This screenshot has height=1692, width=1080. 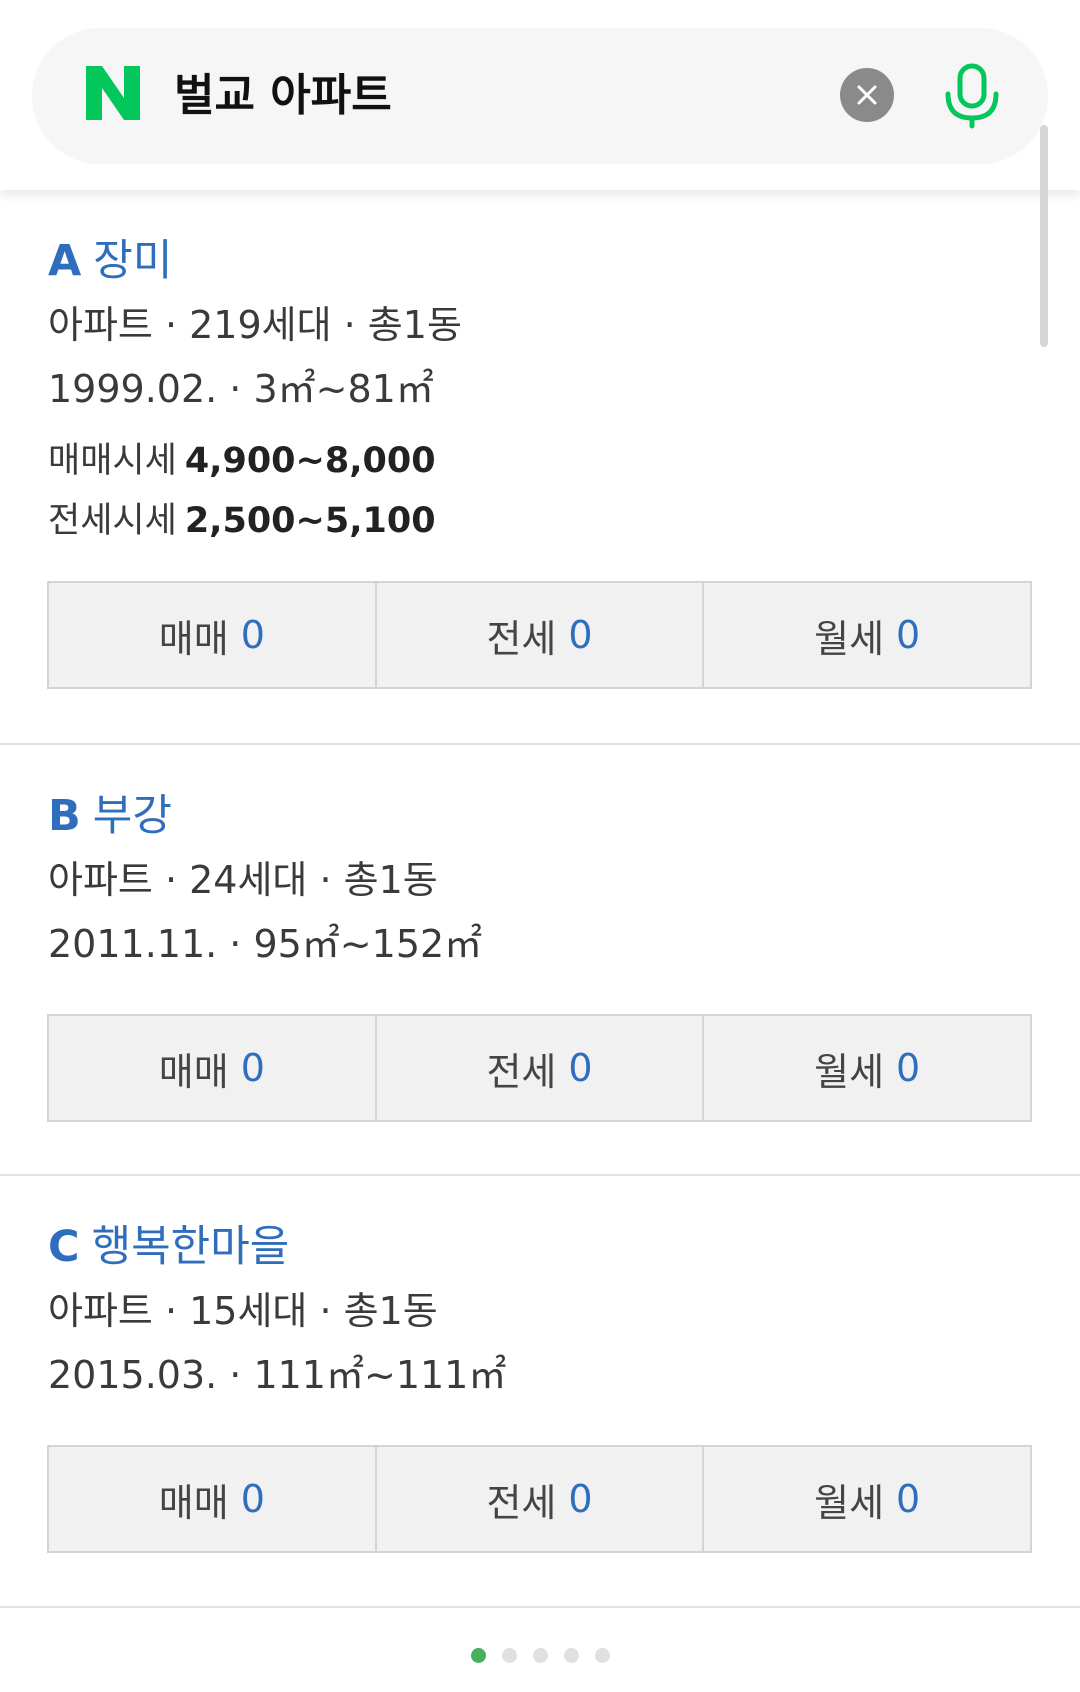 I want to click on apartment-marker-letter: A, so click(x=65, y=261).